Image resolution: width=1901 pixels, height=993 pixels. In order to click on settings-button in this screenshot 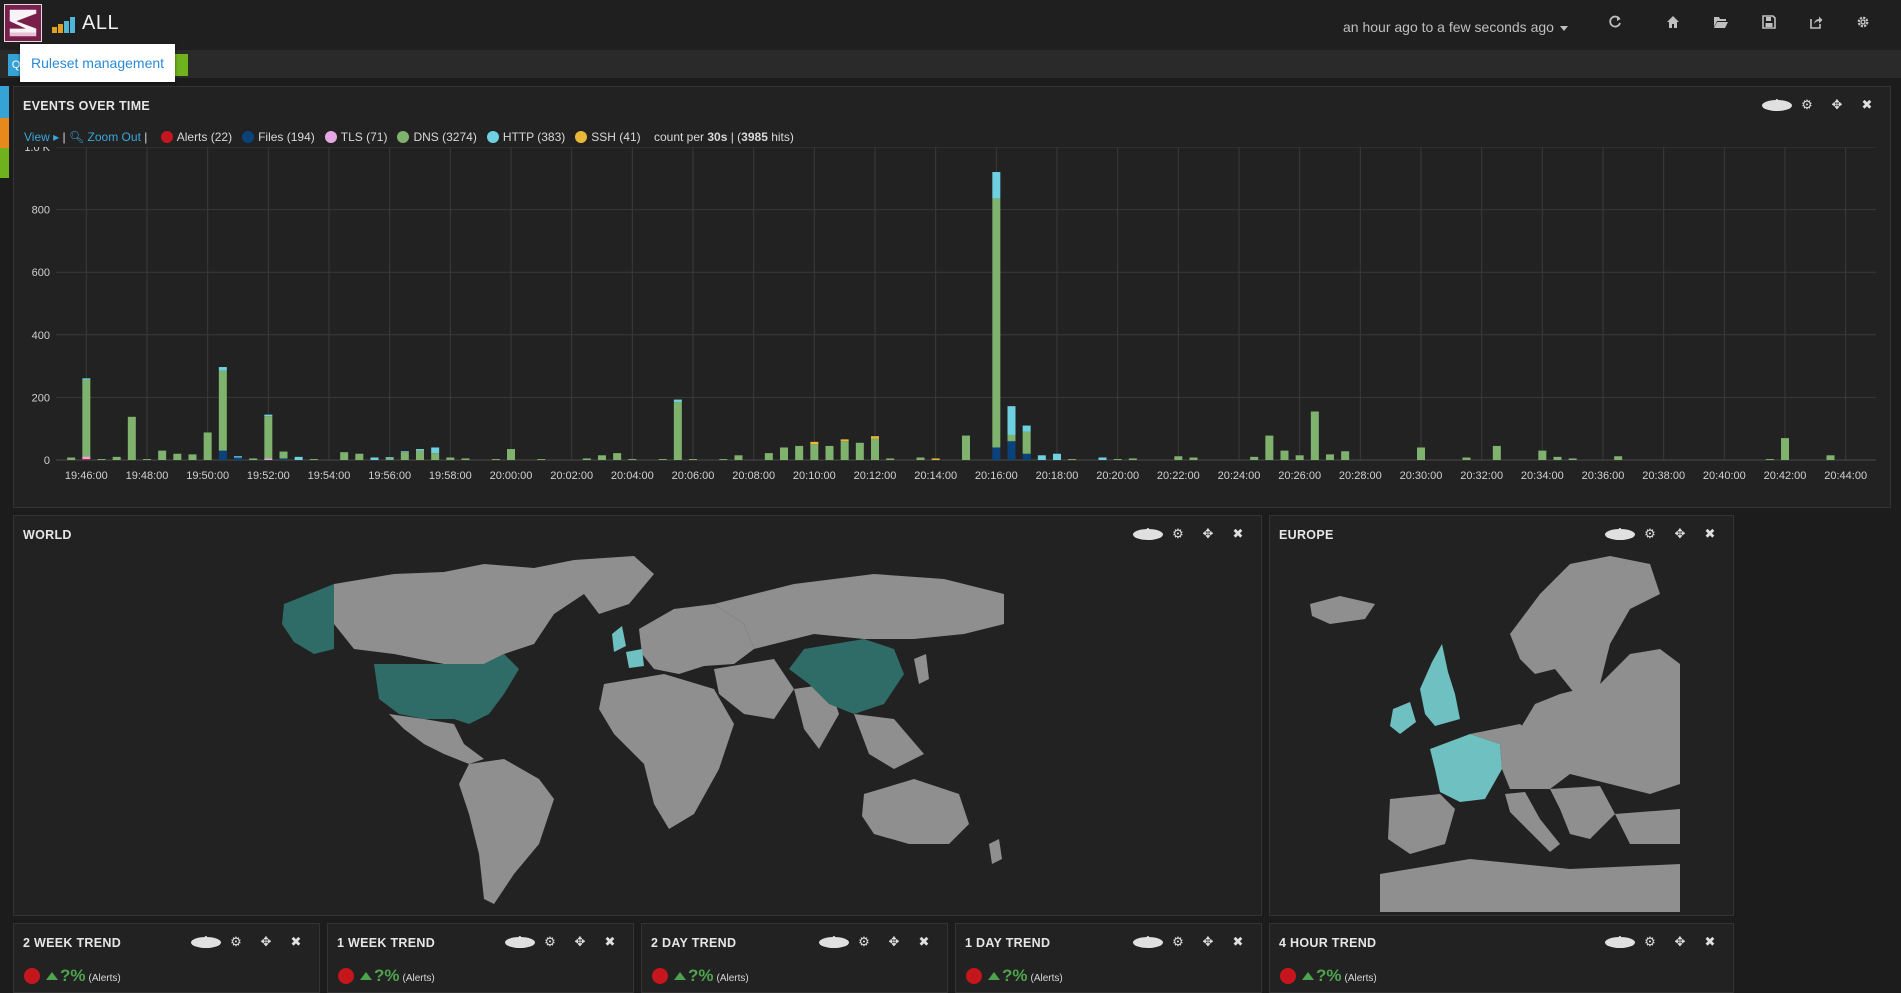, I will do `click(1863, 25)`.